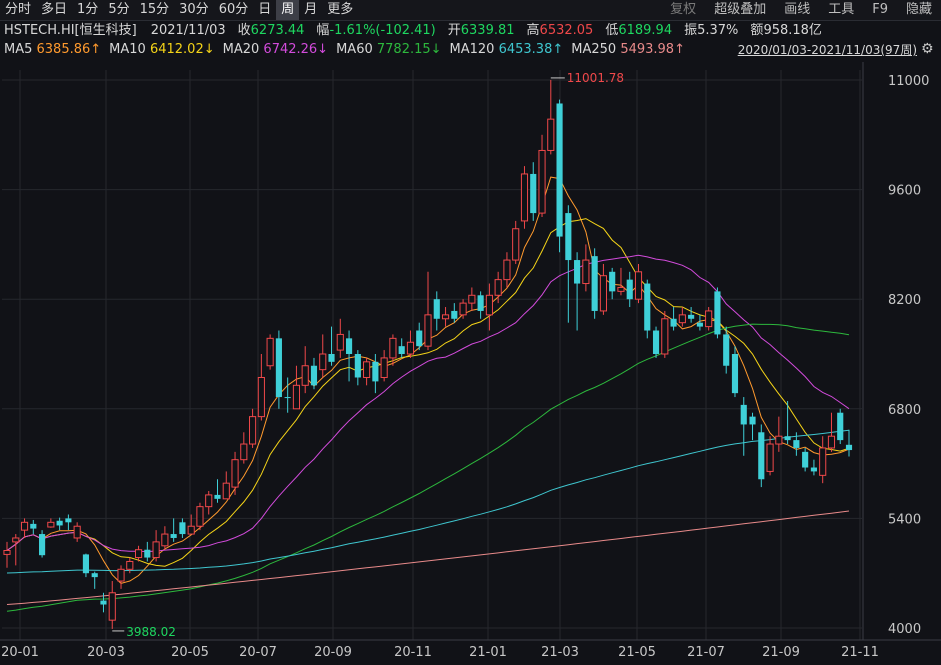 The width and height of the screenshot is (941, 665). What do you see at coordinates (908, 81) in the screenshot?
I see `y-tick-label: 11000` at bounding box center [908, 81].